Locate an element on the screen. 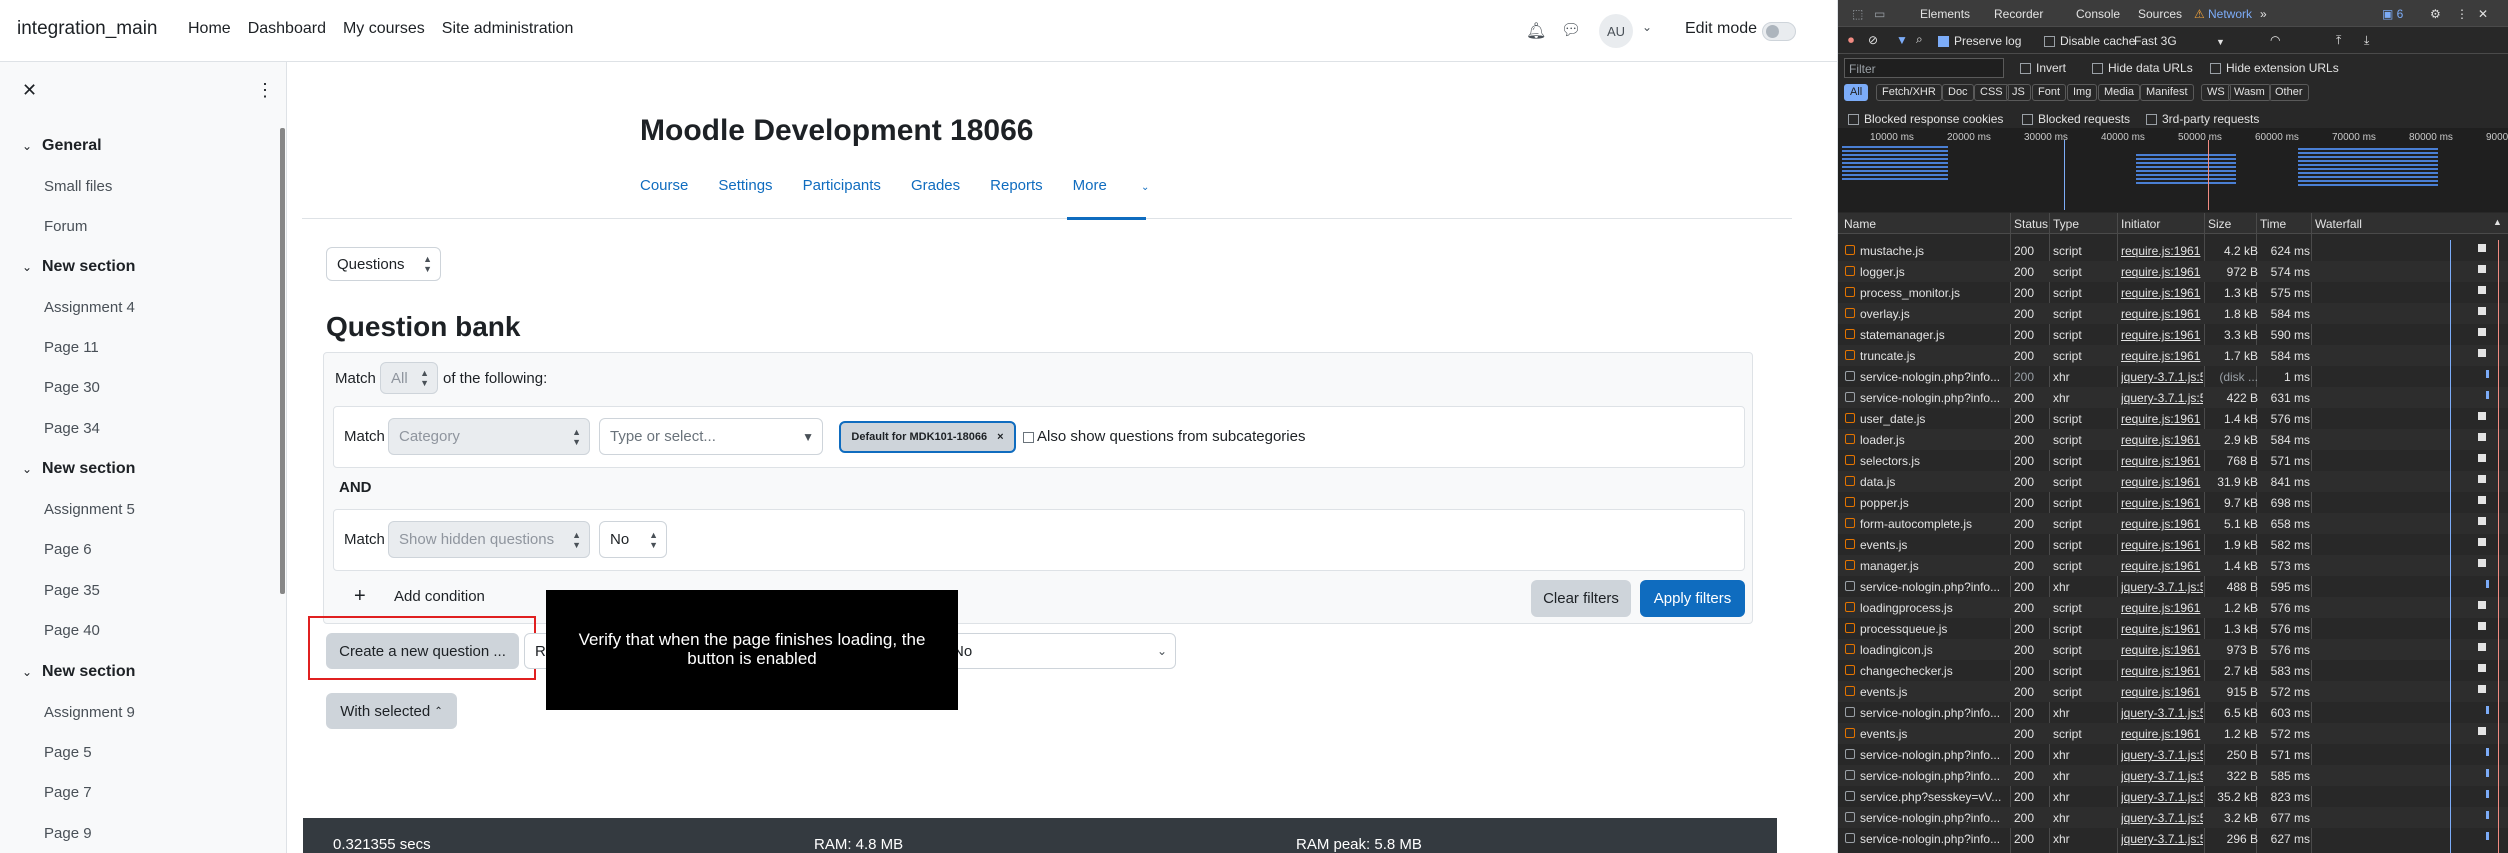 The height and width of the screenshot is (853, 2508). device-toolbar-icon: ▭ is located at coordinates (1879, 14).